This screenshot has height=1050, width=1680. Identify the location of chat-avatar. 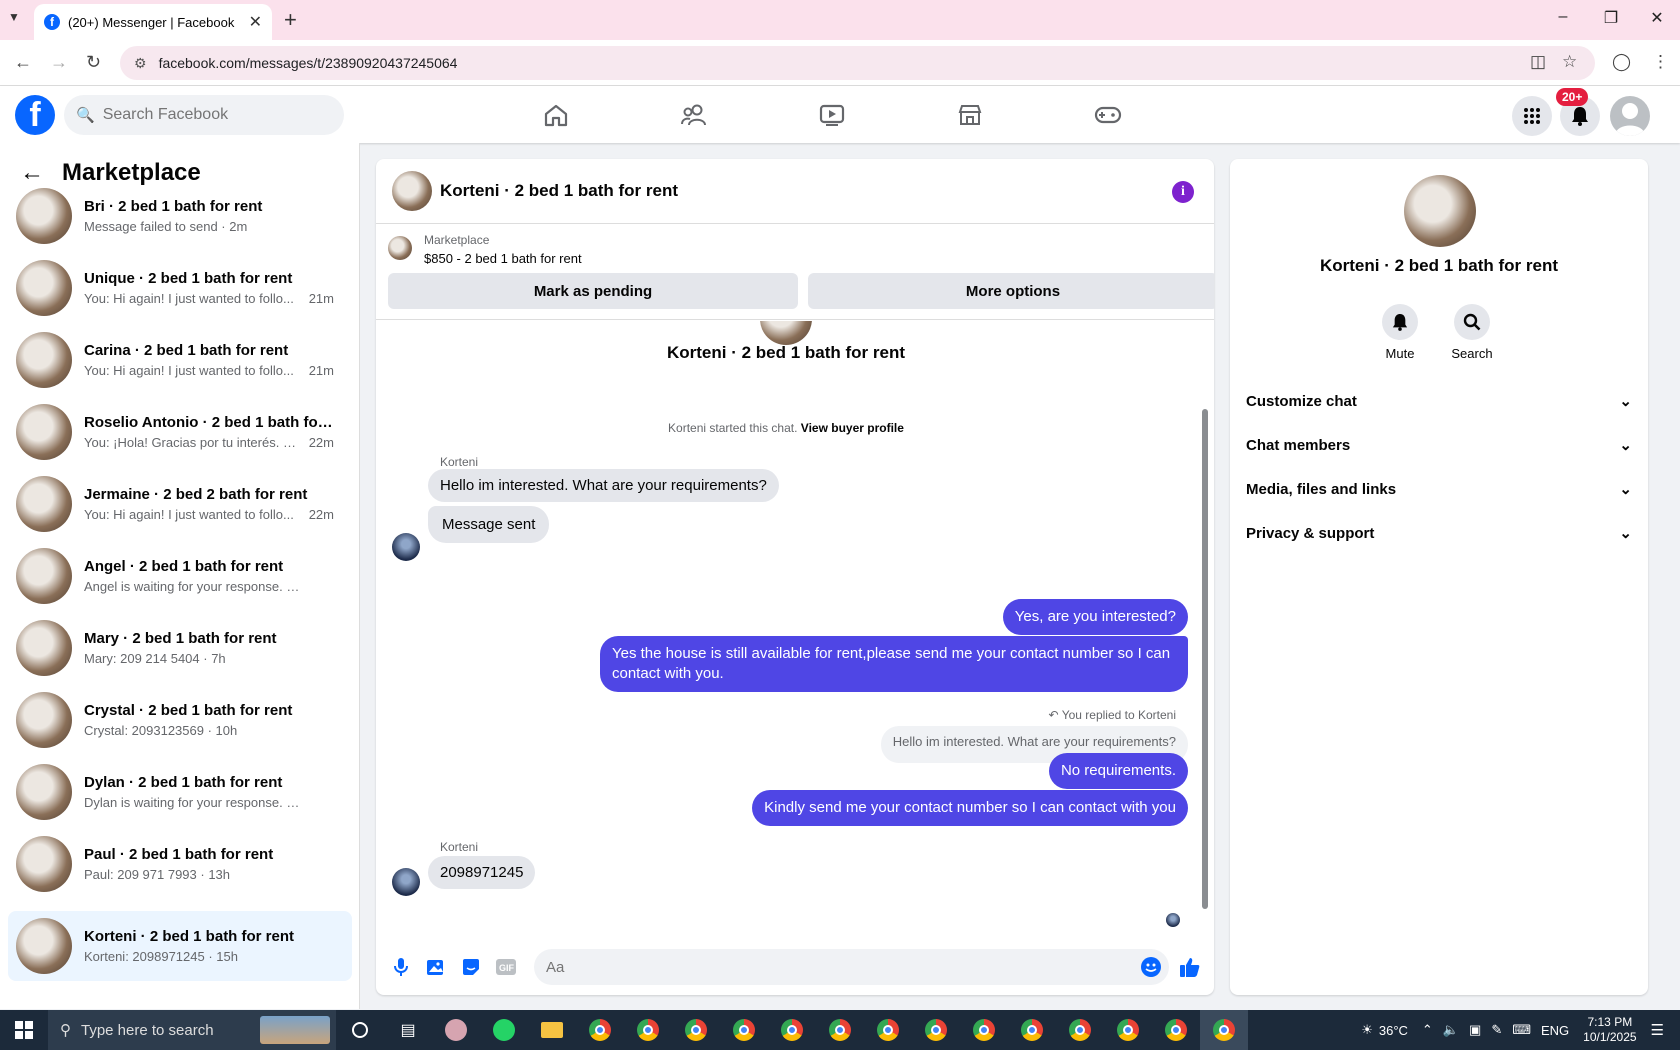
(412, 191).